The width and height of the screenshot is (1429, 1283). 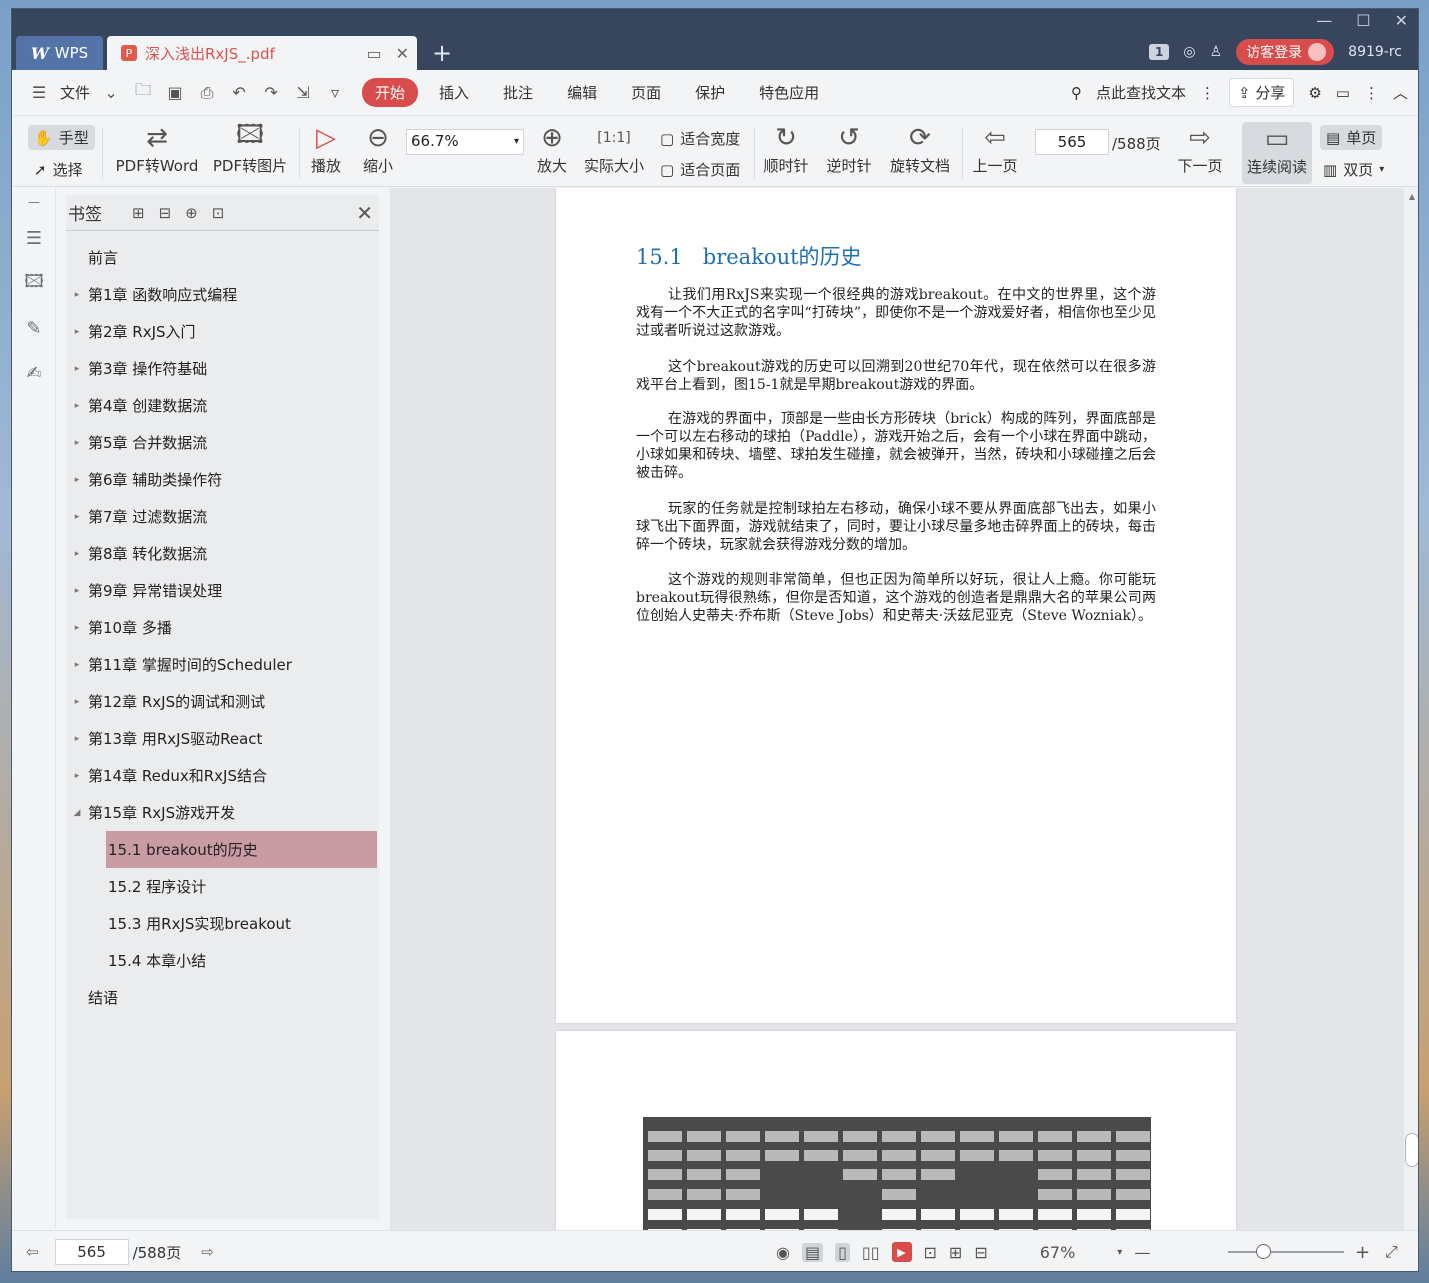 I want to click on print-icon: ⎙, so click(x=207, y=93).